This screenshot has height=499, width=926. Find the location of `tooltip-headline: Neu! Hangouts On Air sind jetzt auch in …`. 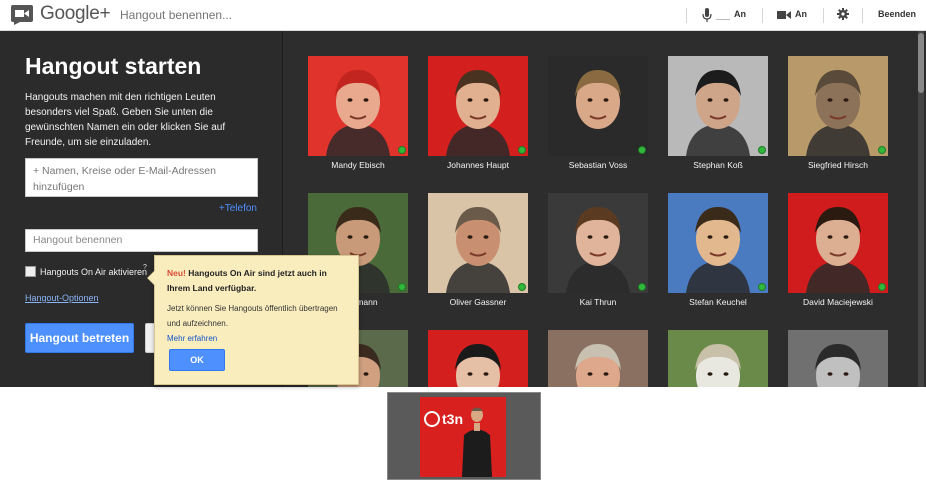

tooltip-headline: Neu! Hangouts On Air sind jetzt auch in … is located at coordinates (256, 281).